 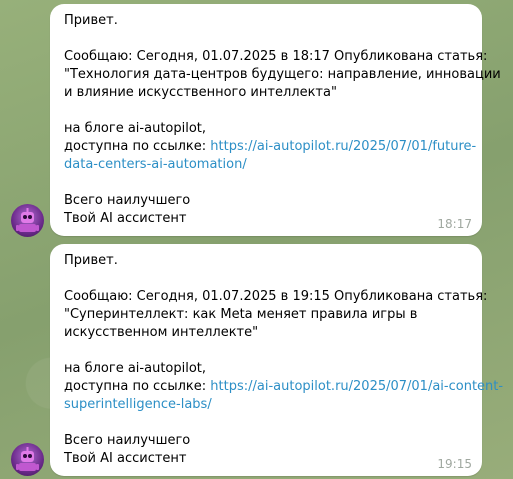 What do you see at coordinates (155, 164) in the screenshot?
I see `article-link: data-centers-ai-automation/` at bounding box center [155, 164].